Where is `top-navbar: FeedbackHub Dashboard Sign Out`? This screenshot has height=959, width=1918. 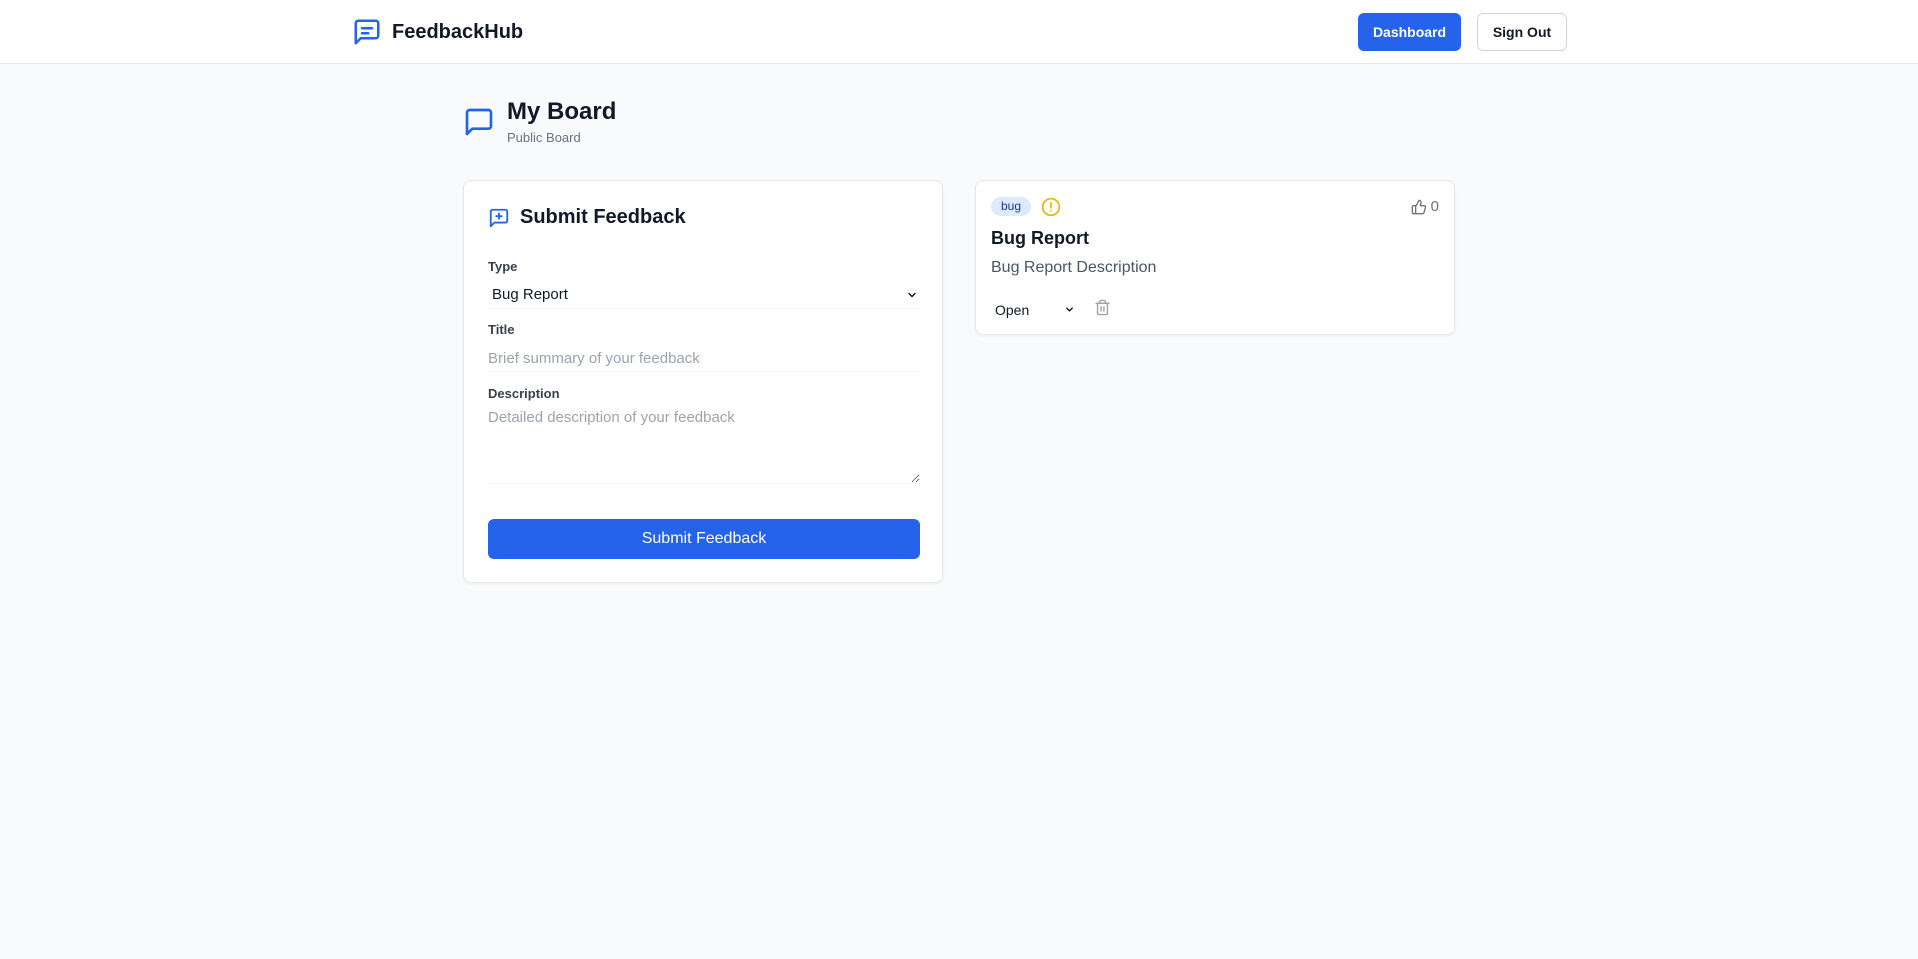 top-navbar: FeedbackHub Dashboard Sign Out is located at coordinates (959, 32).